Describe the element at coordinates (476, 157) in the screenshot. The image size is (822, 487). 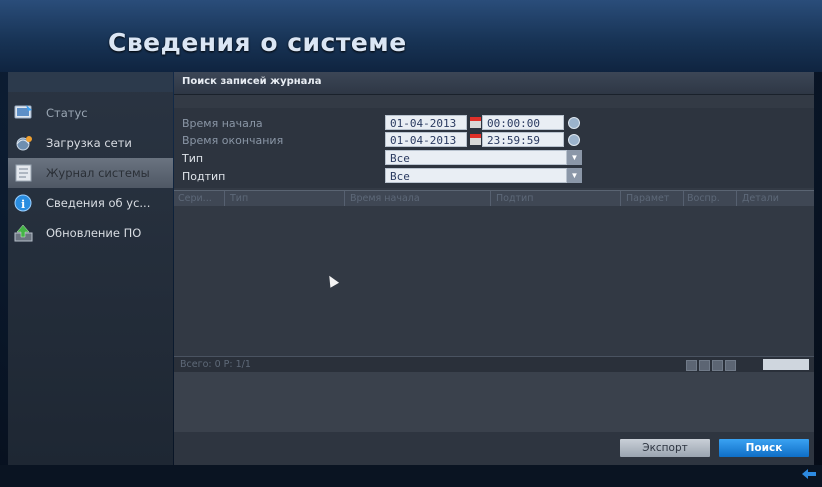
I see `type-select: Все` at that location.